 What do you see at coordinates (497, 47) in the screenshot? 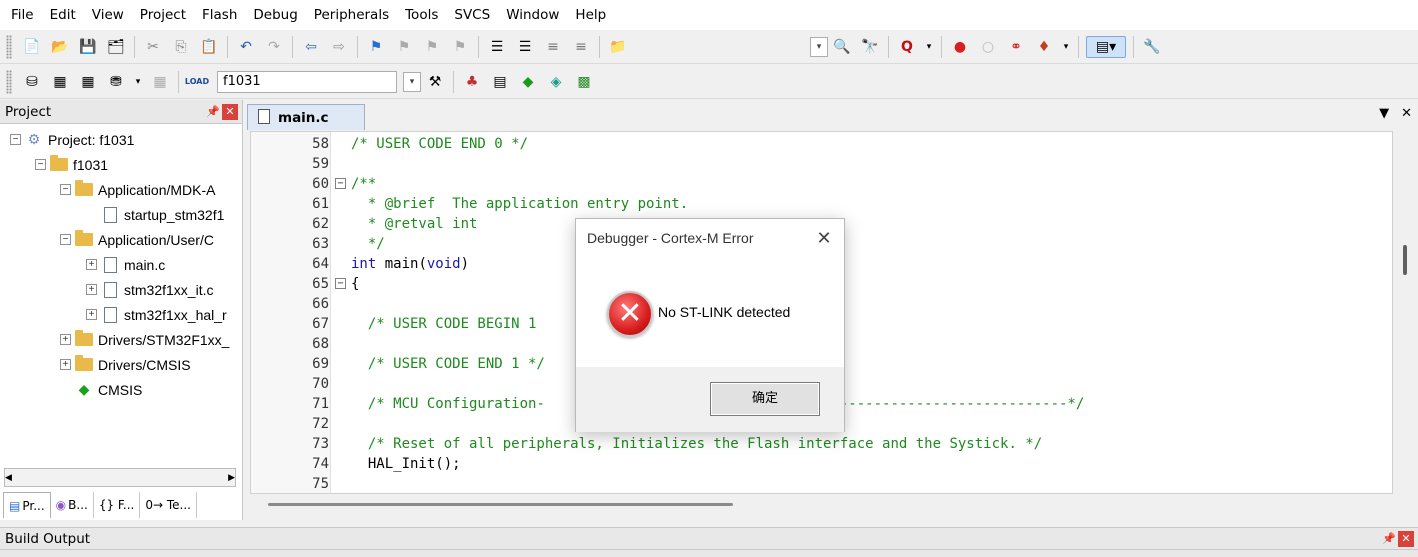
I see `indent-icon: ☰` at bounding box center [497, 47].